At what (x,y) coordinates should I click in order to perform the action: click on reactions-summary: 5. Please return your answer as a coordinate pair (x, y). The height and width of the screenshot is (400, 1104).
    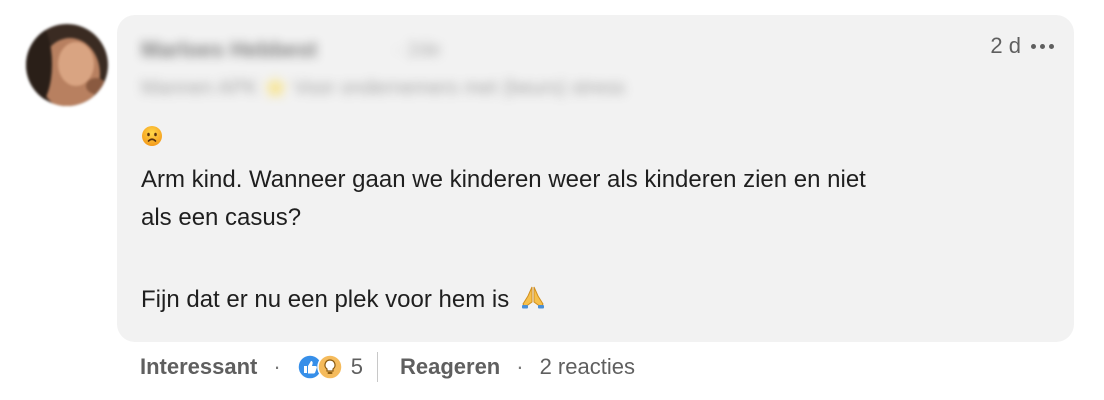
    Looking at the image, I should click on (329, 367).